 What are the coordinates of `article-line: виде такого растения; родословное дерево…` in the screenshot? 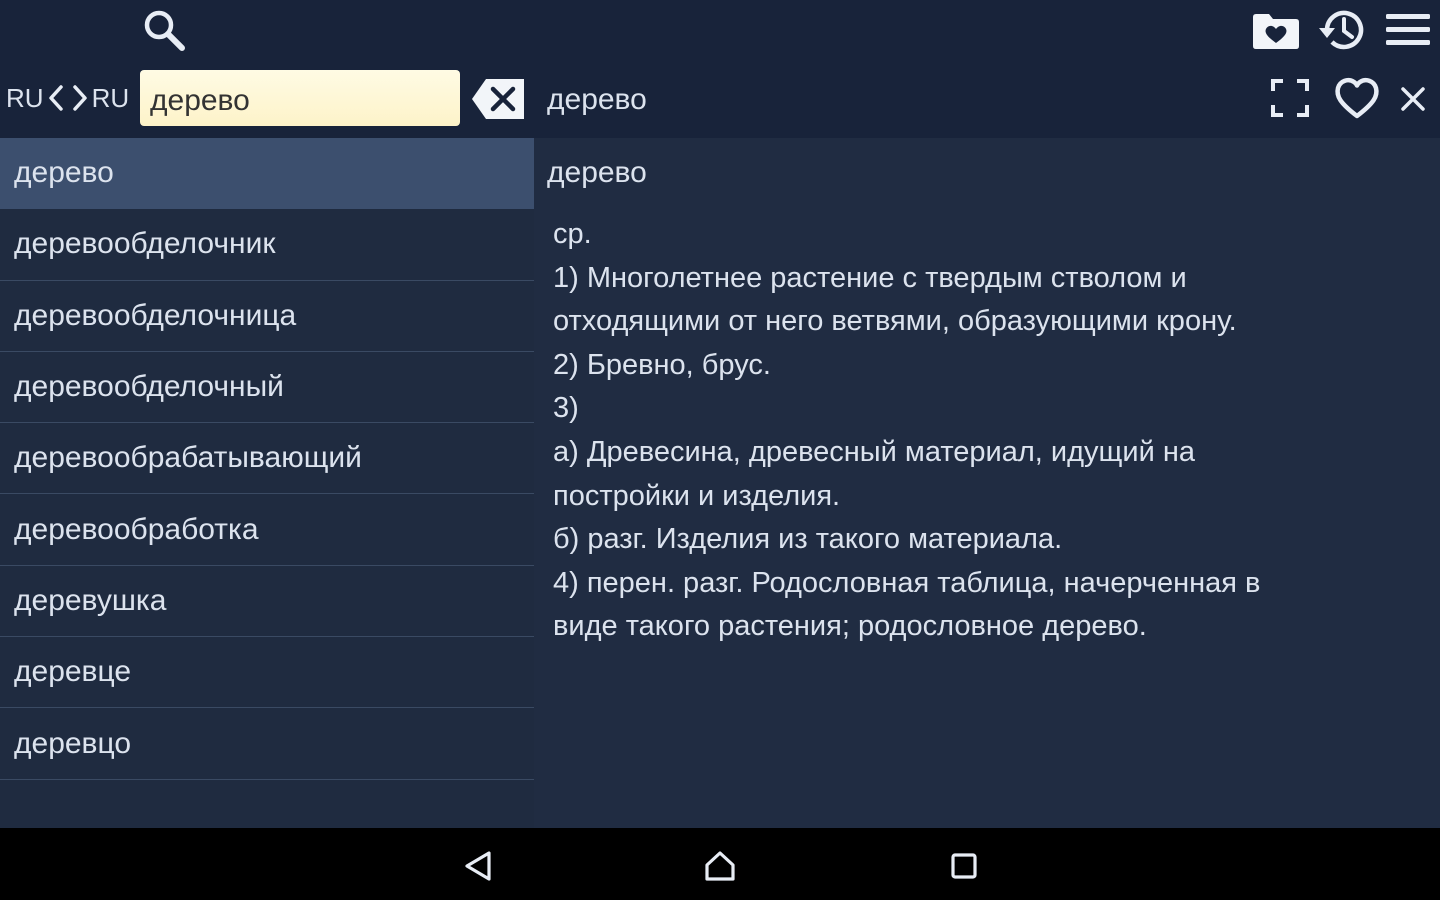 It's located at (850, 626).